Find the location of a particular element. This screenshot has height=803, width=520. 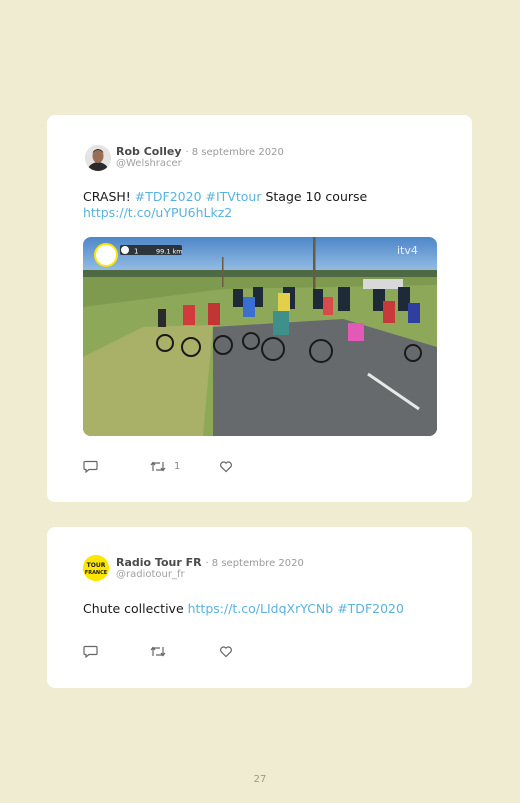

retweet-button: 1 is located at coordinates (165, 466).